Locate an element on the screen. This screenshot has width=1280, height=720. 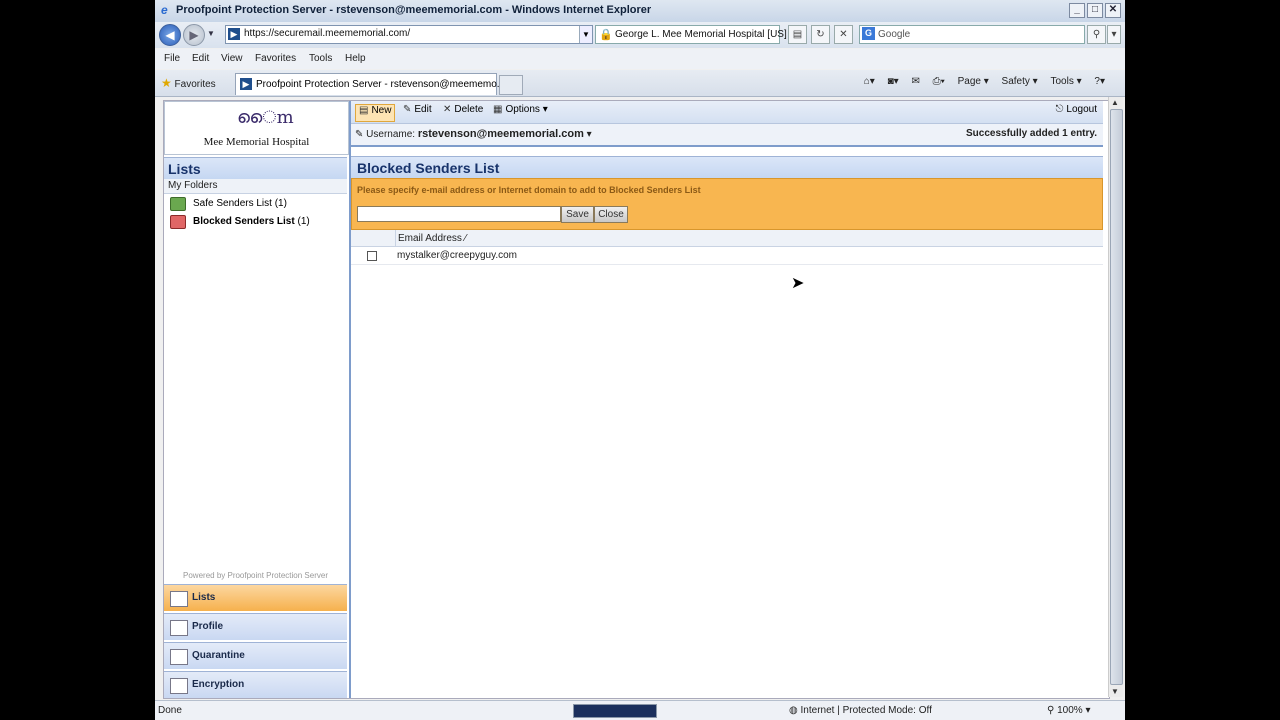
delete-button: ✕ Delete is located at coordinates (463, 112).